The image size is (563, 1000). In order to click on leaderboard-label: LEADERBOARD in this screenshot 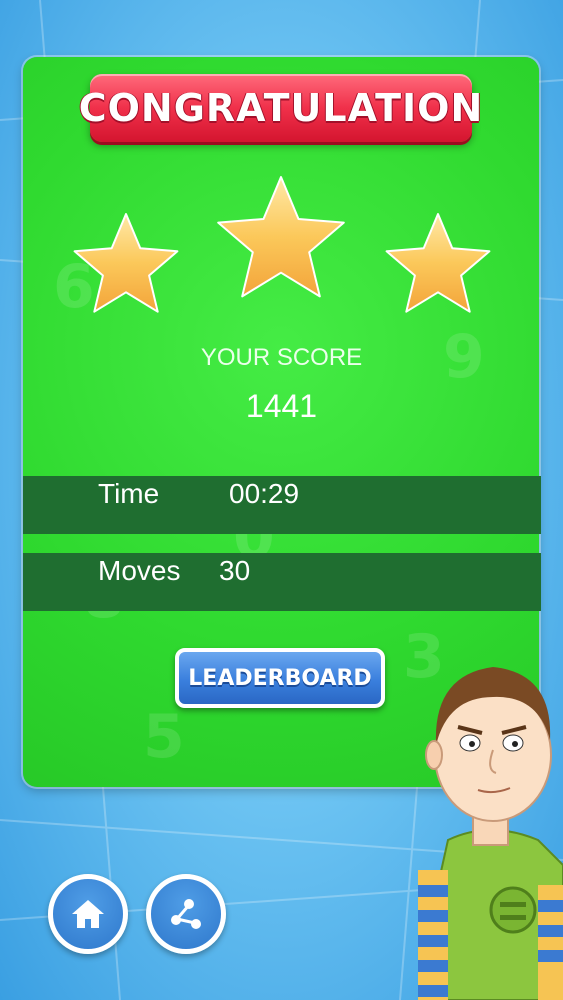, I will do `click(280, 678)`.